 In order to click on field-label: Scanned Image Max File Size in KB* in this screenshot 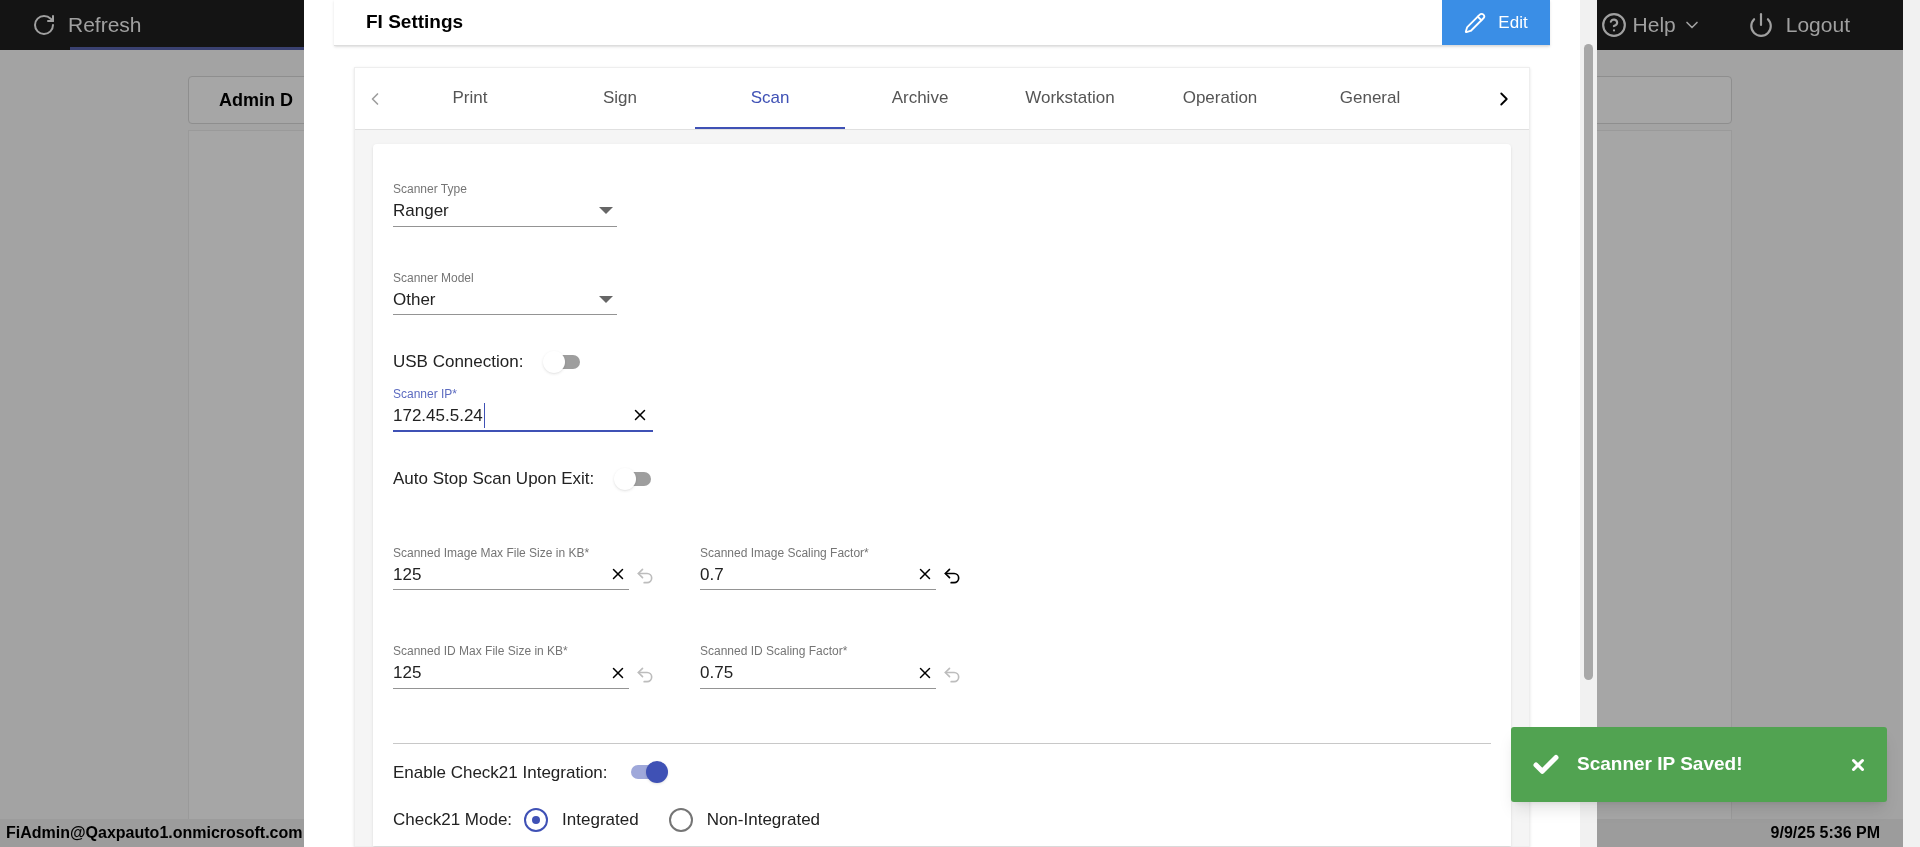, I will do `click(492, 553)`.